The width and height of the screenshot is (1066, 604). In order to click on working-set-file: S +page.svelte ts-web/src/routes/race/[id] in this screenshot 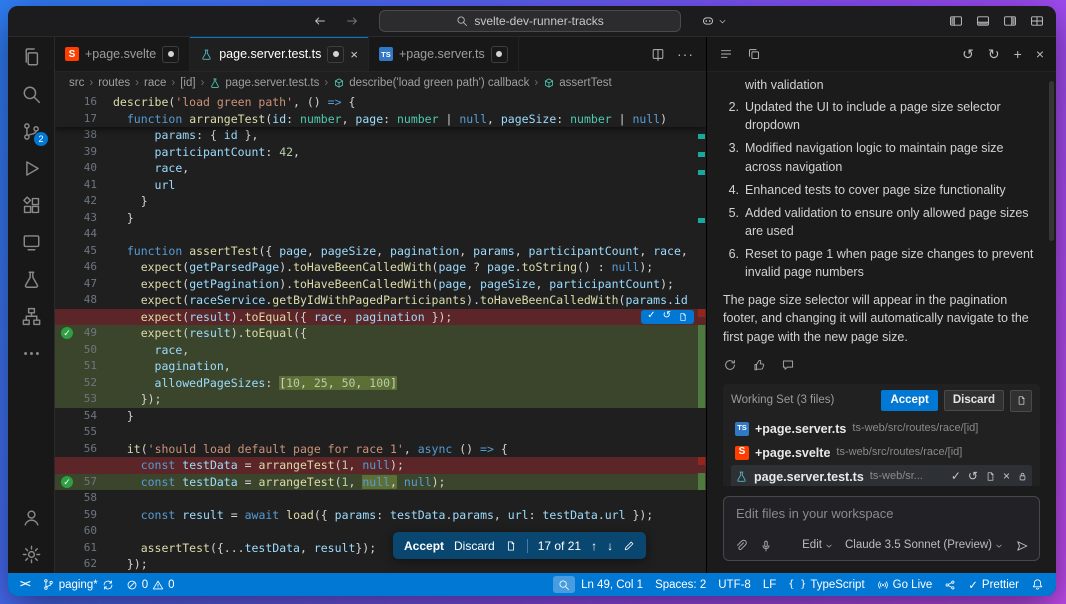, I will do `click(881, 453)`.